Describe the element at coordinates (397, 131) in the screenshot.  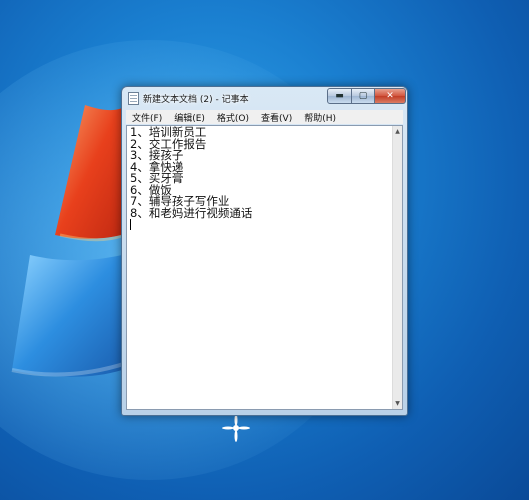
I see `scroll-up-icon: ▲` at that location.